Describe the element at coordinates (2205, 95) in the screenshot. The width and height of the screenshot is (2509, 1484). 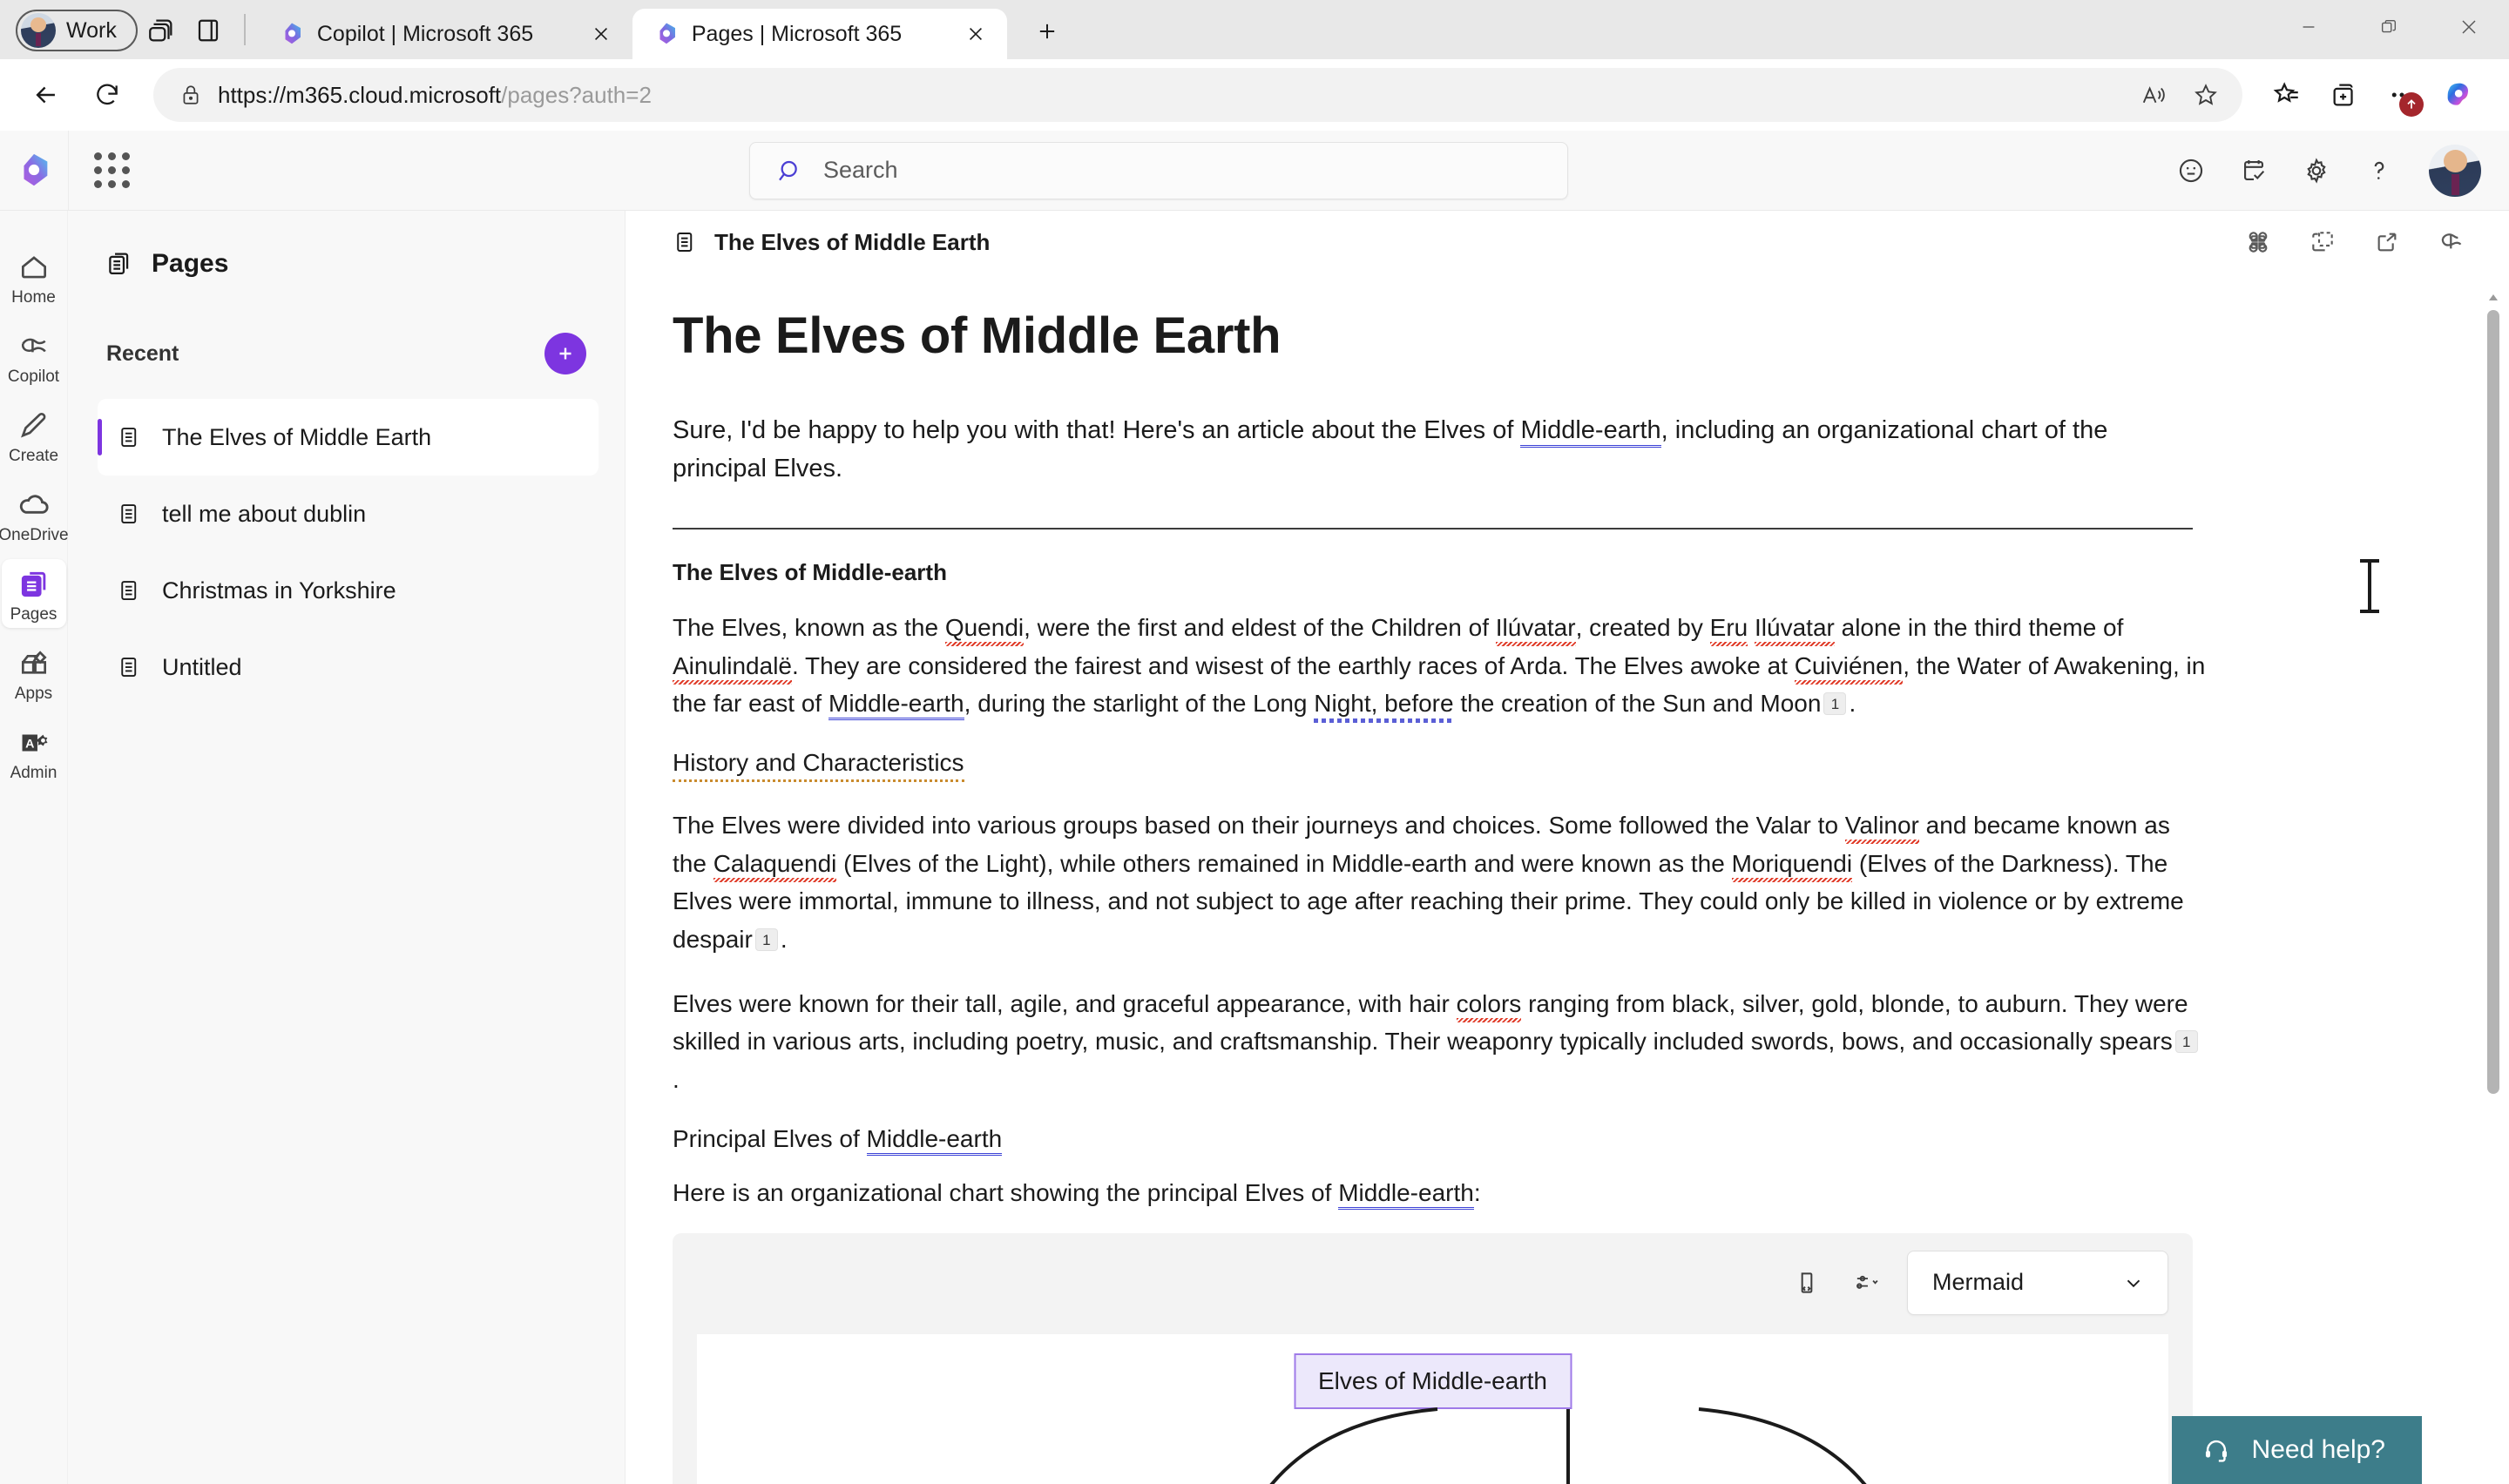
I see `star-icon` at that location.